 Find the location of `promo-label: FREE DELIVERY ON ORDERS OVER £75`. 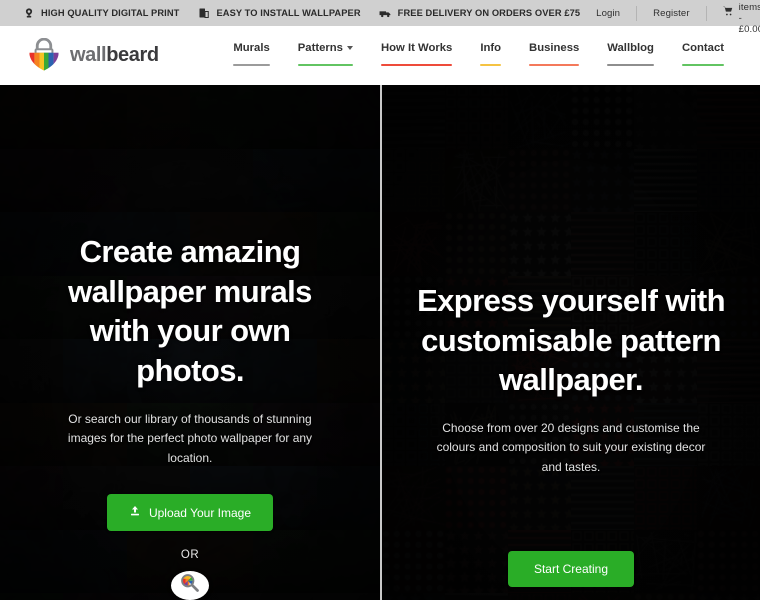

promo-label: FREE DELIVERY ON ORDERS OVER £75 is located at coordinates (489, 13).